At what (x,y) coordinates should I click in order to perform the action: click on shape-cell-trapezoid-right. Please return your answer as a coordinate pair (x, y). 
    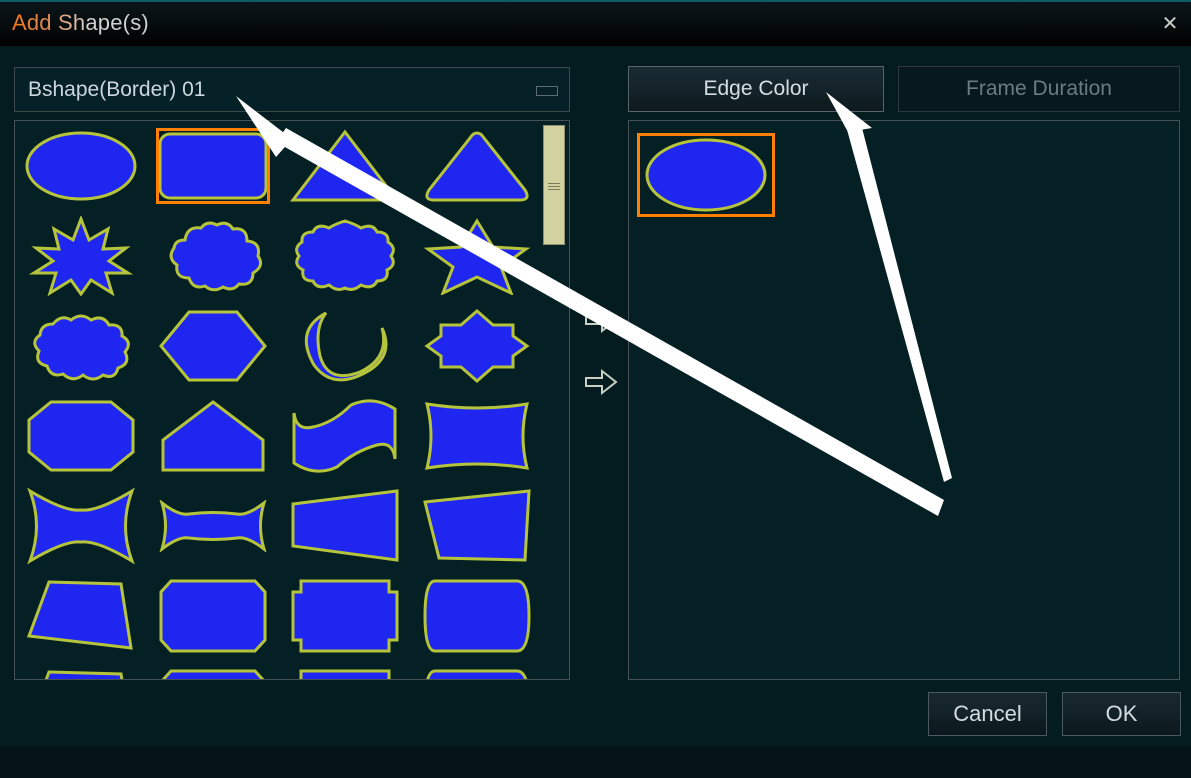
    Looking at the image, I should click on (345, 526).